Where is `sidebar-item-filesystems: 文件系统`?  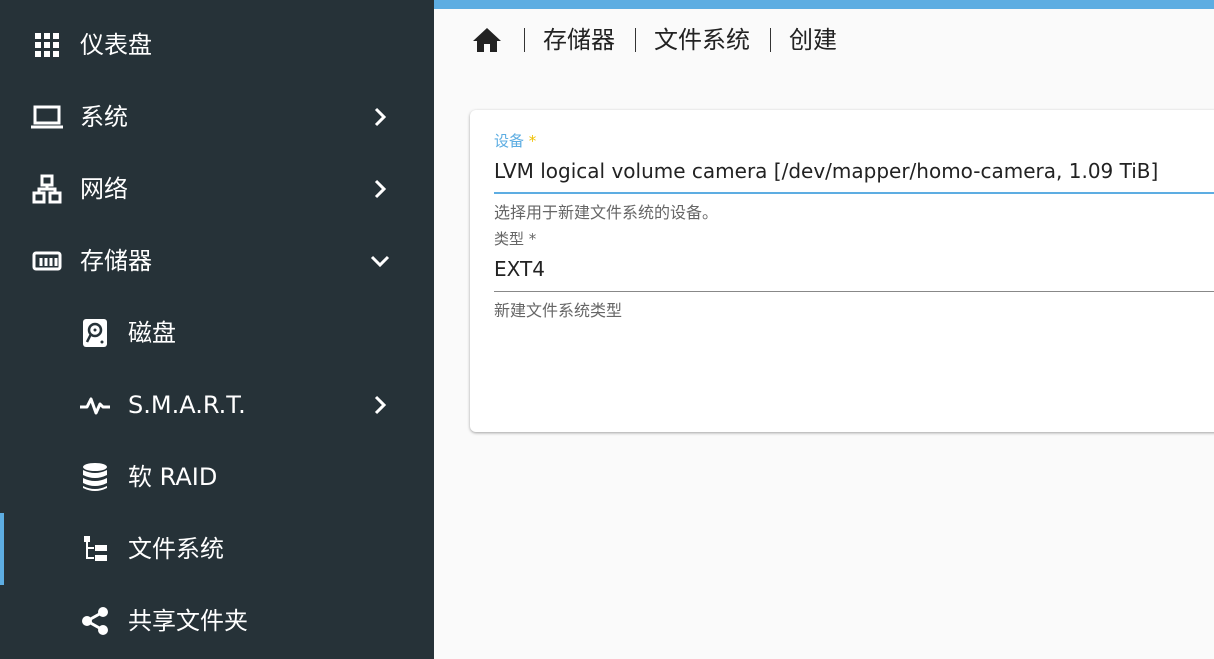
sidebar-item-filesystems: 文件系统 is located at coordinates (217, 549).